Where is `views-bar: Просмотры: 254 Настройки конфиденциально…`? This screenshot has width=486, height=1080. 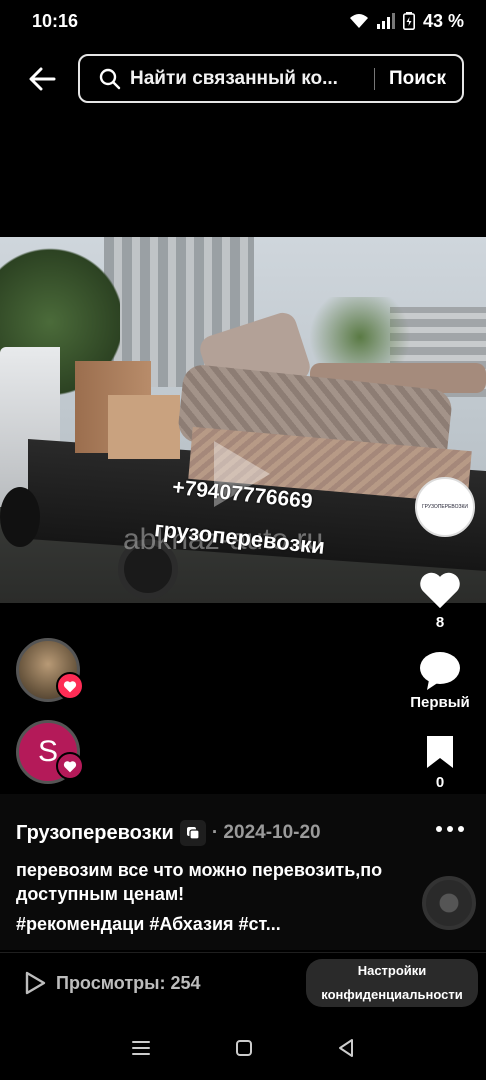
views-bar: Просмотры: 254 Настройки конфиденциально… is located at coordinates (243, 984).